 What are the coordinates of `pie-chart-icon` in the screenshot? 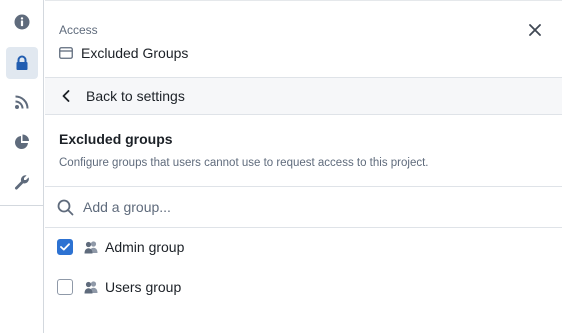 It's located at (22, 141).